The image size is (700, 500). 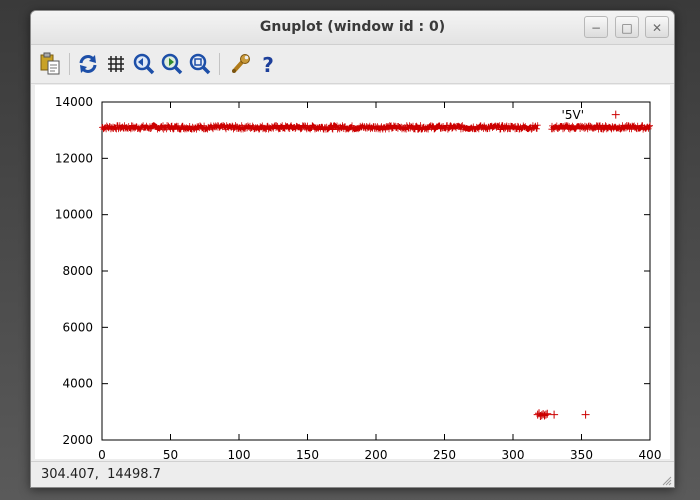 What do you see at coordinates (77, 271) in the screenshot?
I see `y-tick-label: 8000` at bounding box center [77, 271].